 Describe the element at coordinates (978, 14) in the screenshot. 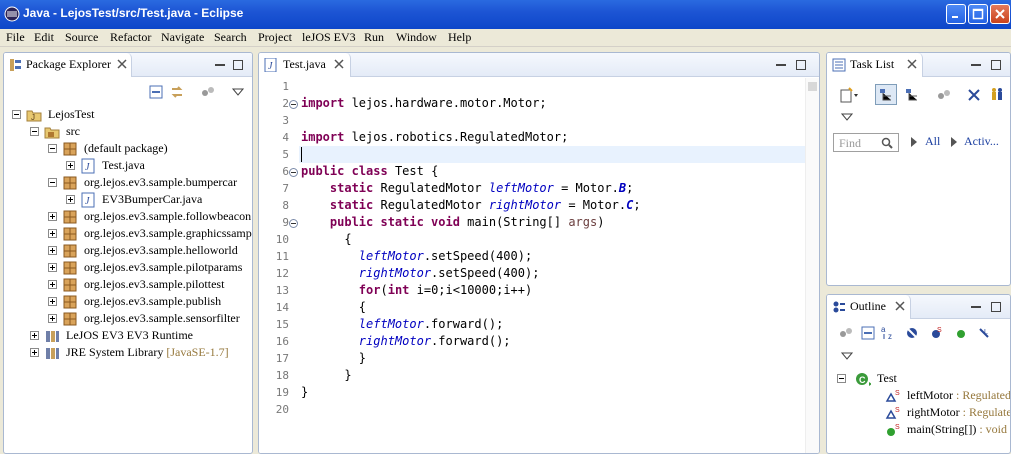

I see `maximize-button` at that location.